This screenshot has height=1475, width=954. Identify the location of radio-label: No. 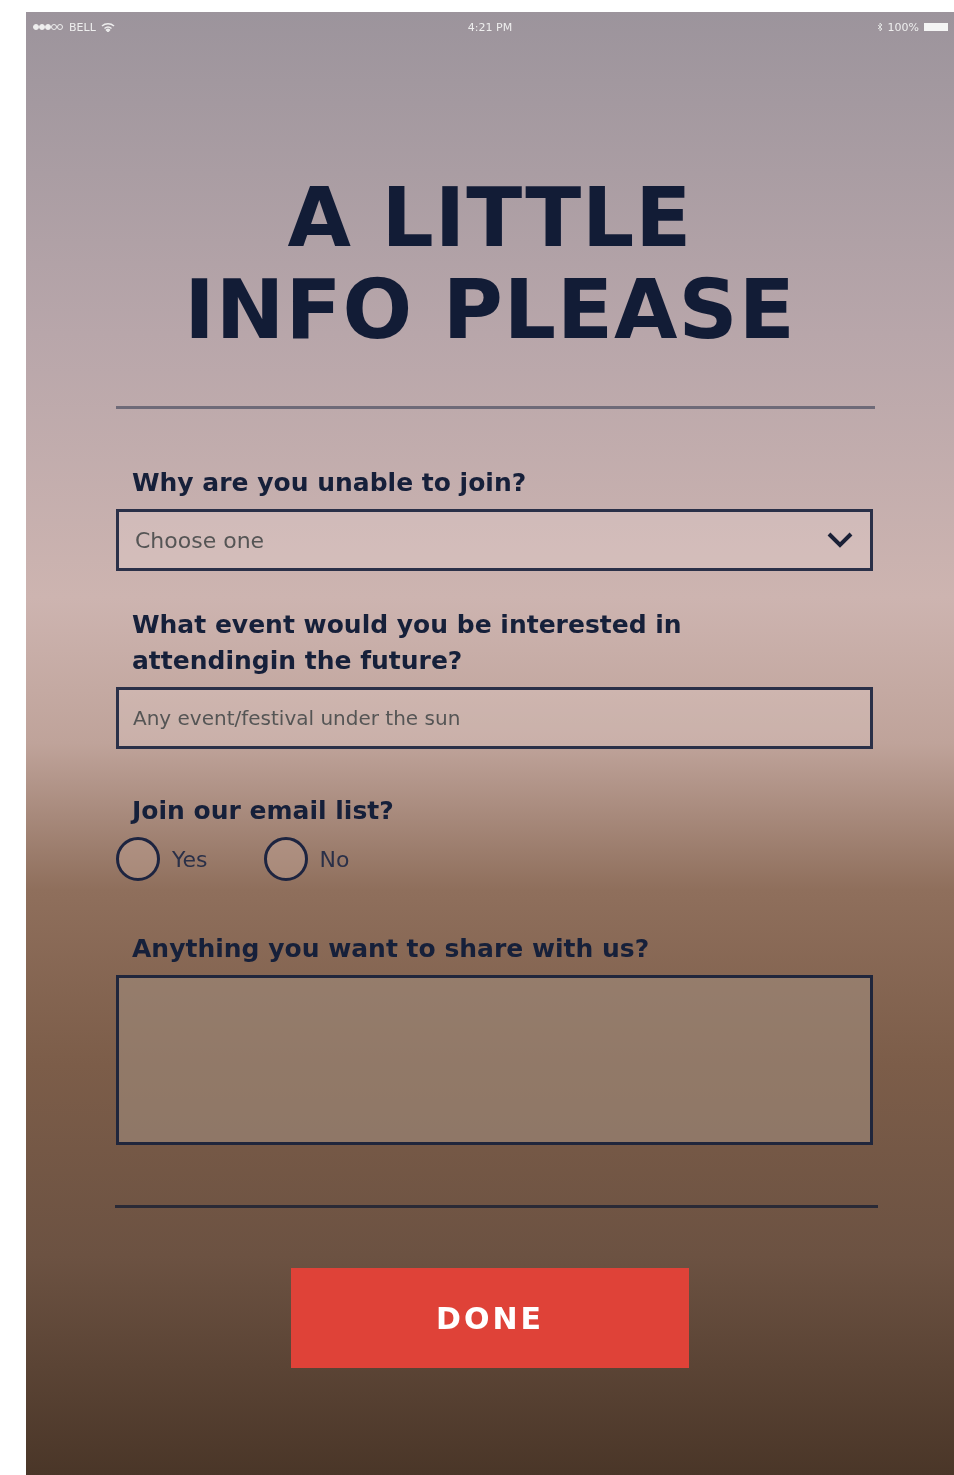
(334, 859).